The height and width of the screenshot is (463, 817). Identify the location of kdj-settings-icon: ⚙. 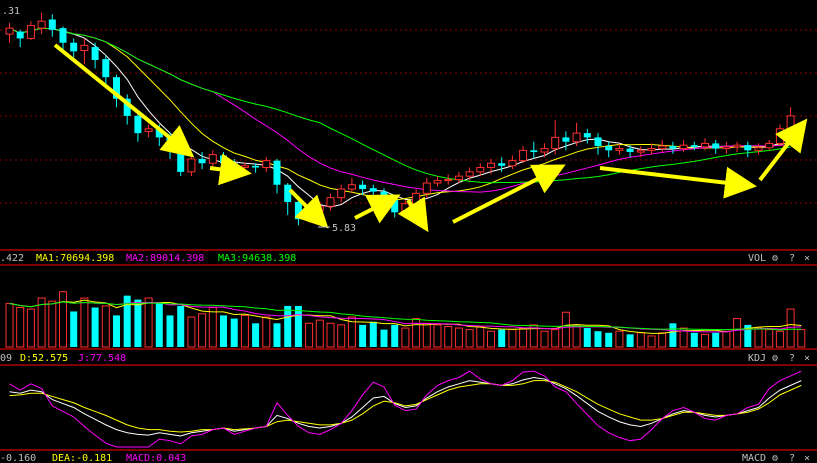
(774, 358).